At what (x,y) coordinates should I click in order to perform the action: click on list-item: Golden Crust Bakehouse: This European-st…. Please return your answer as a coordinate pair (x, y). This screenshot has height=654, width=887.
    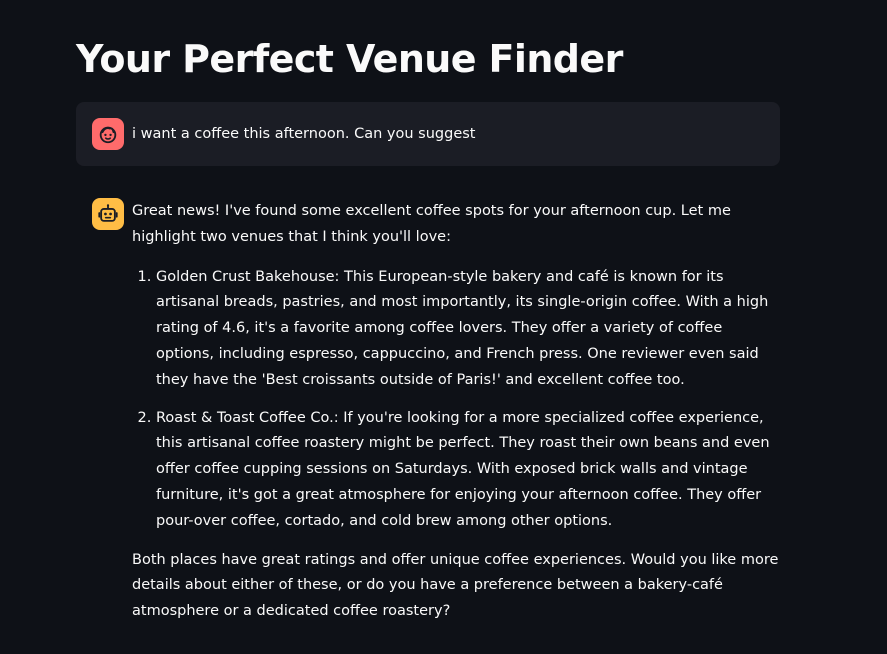
    Looking at the image, I should click on (469, 329).